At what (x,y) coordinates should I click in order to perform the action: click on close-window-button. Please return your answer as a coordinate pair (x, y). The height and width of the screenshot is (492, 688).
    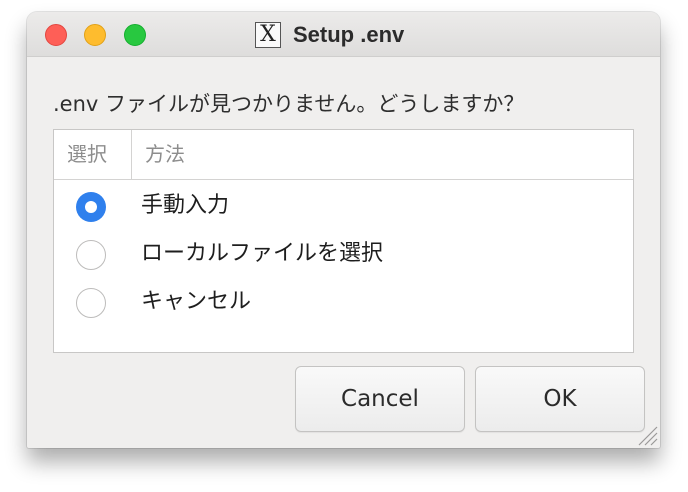
    Looking at the image, I should click on (56, 35).